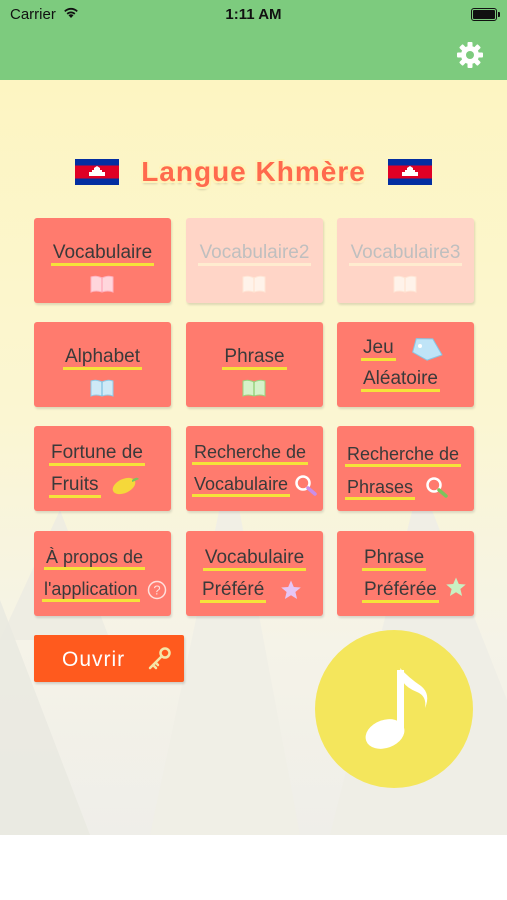 The image size is (507, 900). Describe the element at coordinates (253, 171) in the screenshot. I see `app-title: Langue Khmère` at that location.